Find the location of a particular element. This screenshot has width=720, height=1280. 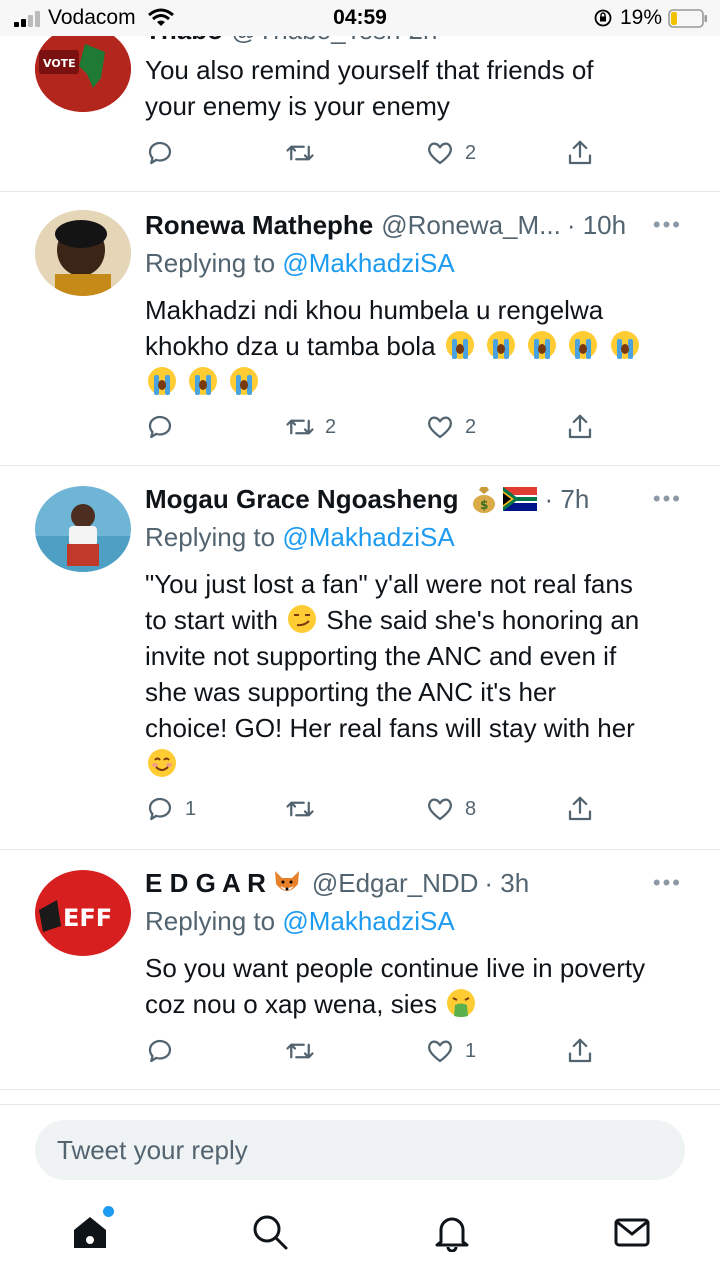

tab-home is located at coordinates (92, 1231).